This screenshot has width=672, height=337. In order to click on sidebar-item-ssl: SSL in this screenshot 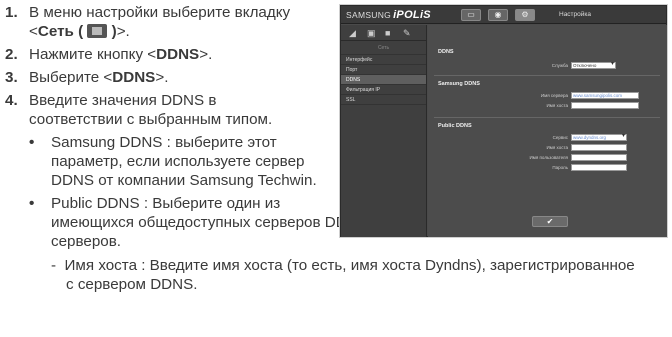, I will do `click(383, 100)`.